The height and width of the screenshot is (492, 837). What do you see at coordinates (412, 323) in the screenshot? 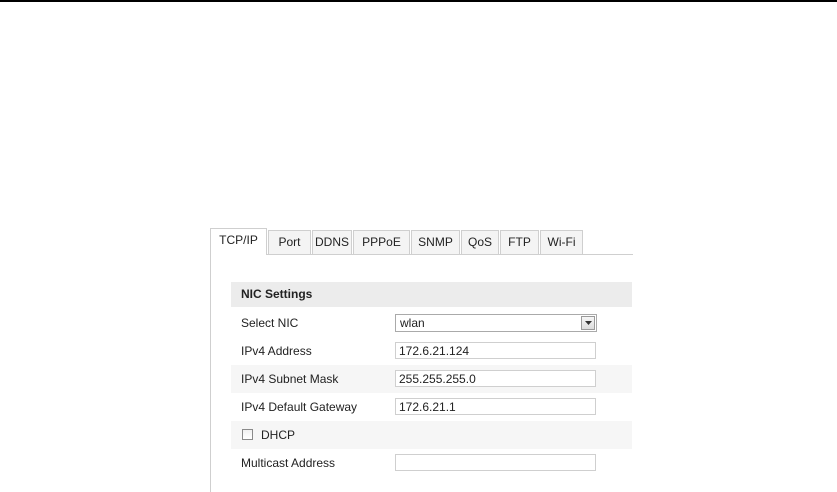
I see `select-nic-value: wlan` at bounding box center [412, 323].